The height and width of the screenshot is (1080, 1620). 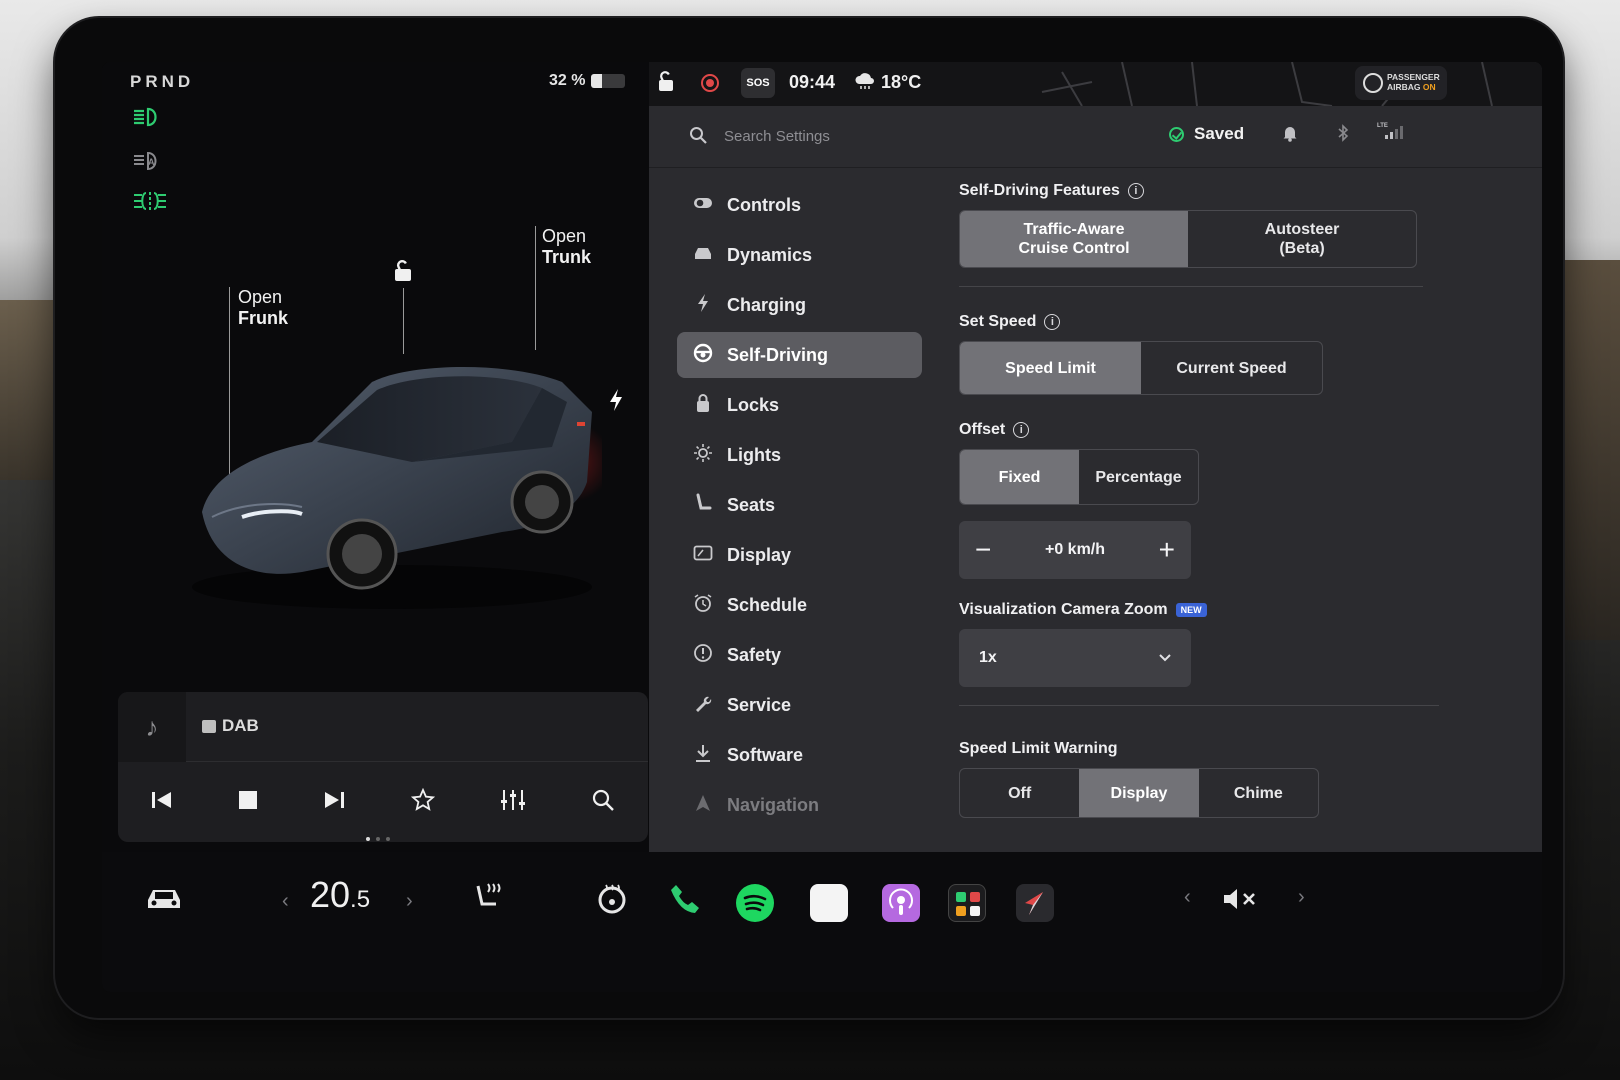 I want to click on speed-limit-option: Speed Limit, so click(x=1050, y=368).